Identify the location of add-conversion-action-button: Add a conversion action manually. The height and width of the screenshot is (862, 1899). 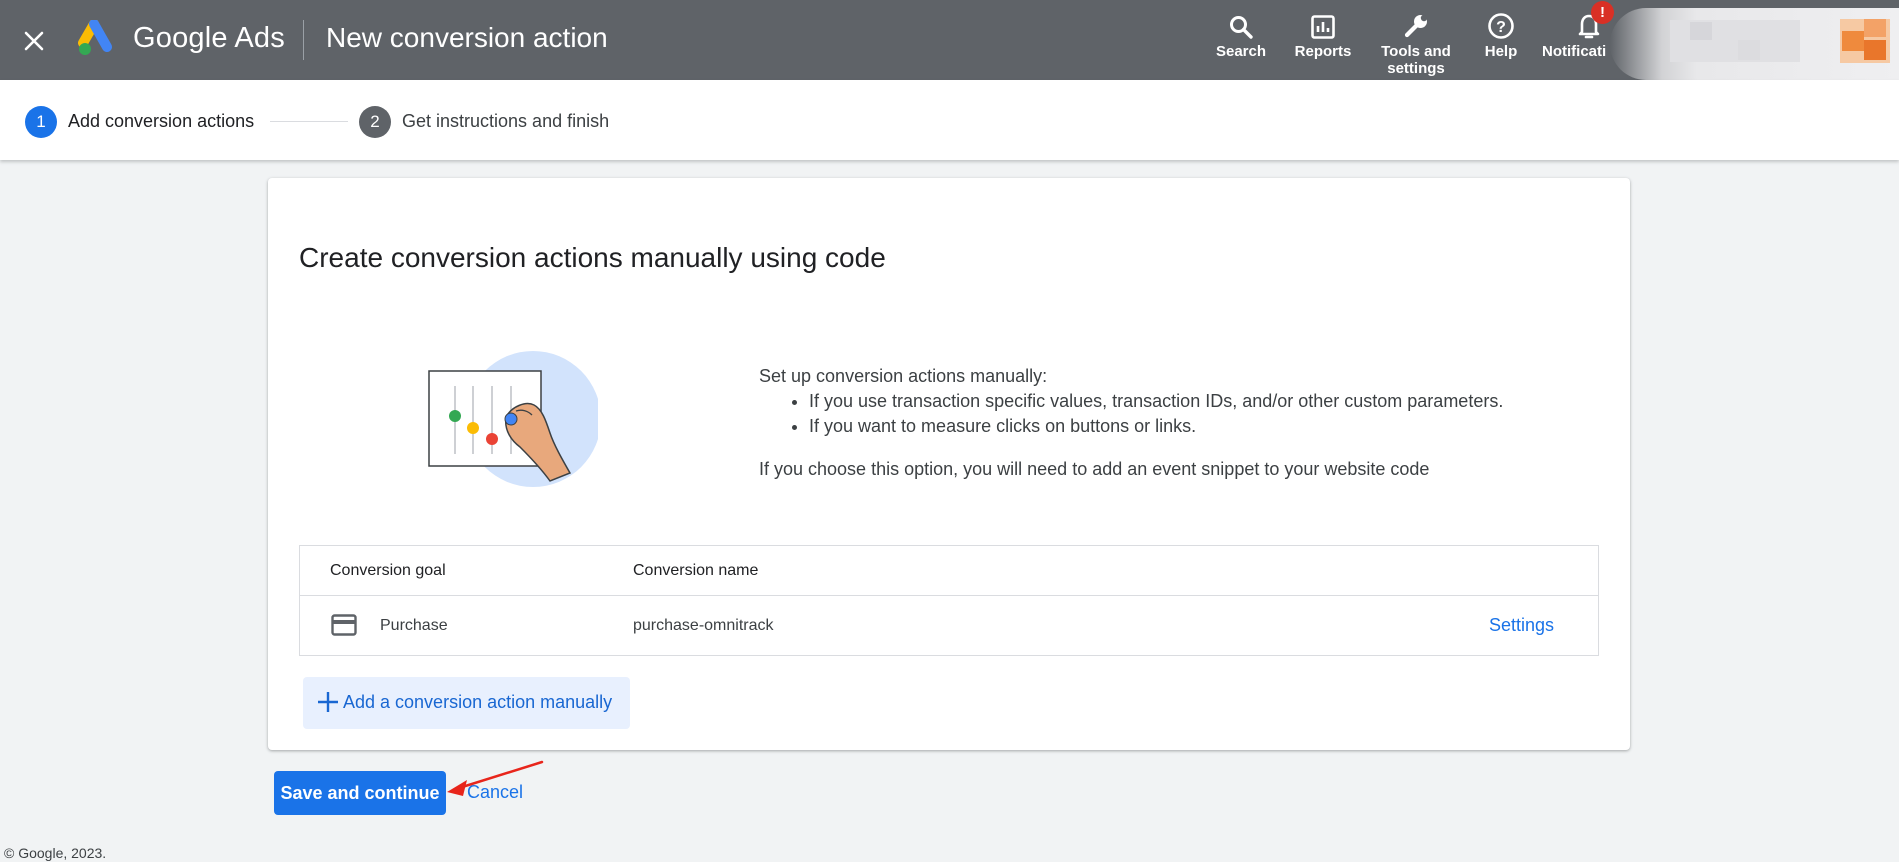
(466, 703).